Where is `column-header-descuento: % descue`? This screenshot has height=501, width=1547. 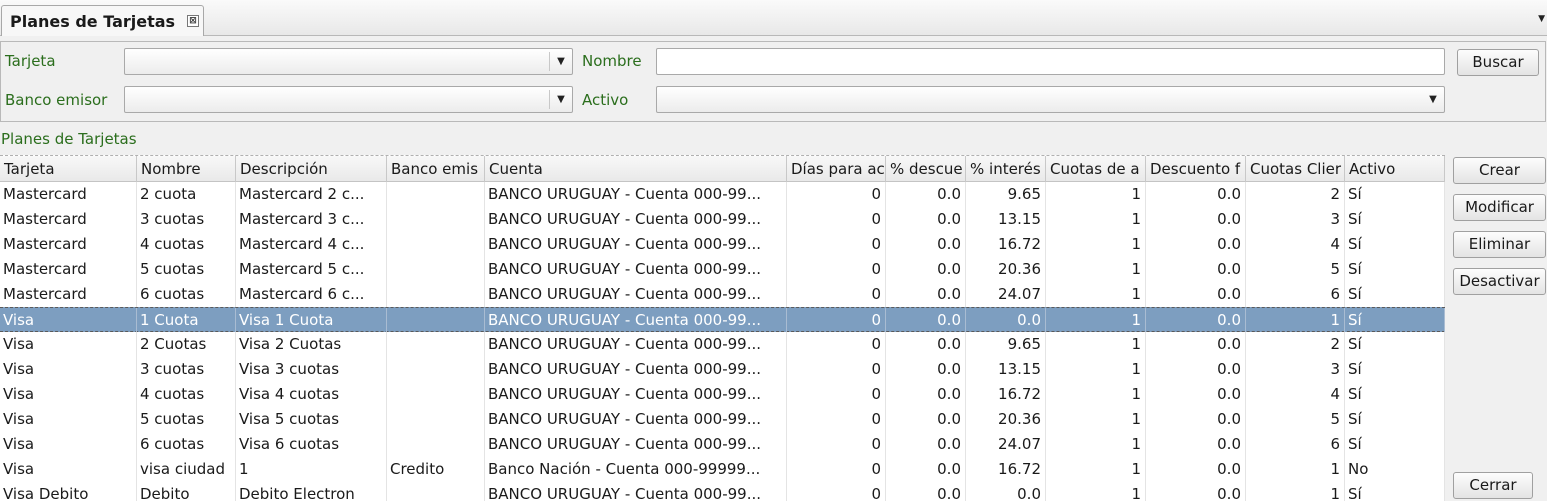 column-header-descuento: % descue is located at coordinates (926, 169).